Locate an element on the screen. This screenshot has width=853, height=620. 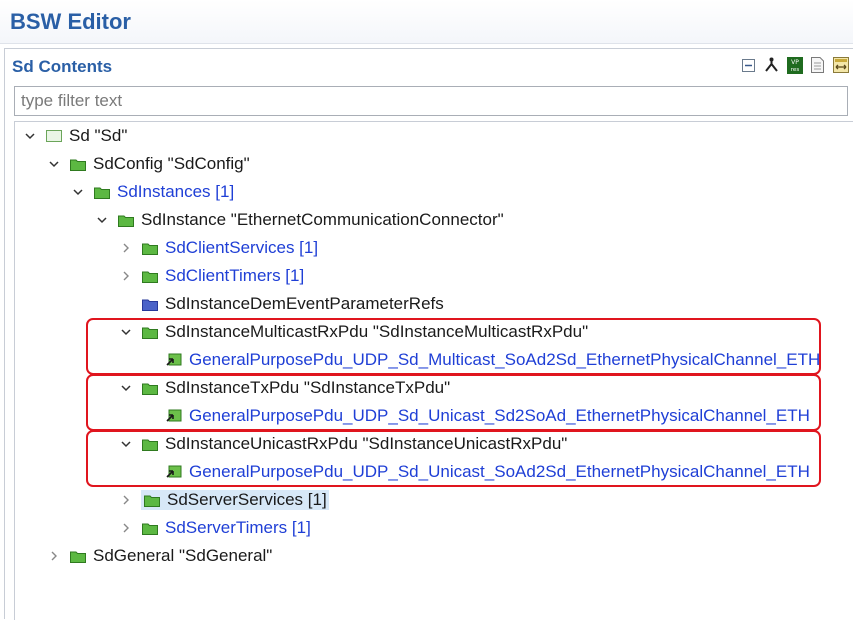
vp-res-icon: VP res is located at coordinates (794, 65).